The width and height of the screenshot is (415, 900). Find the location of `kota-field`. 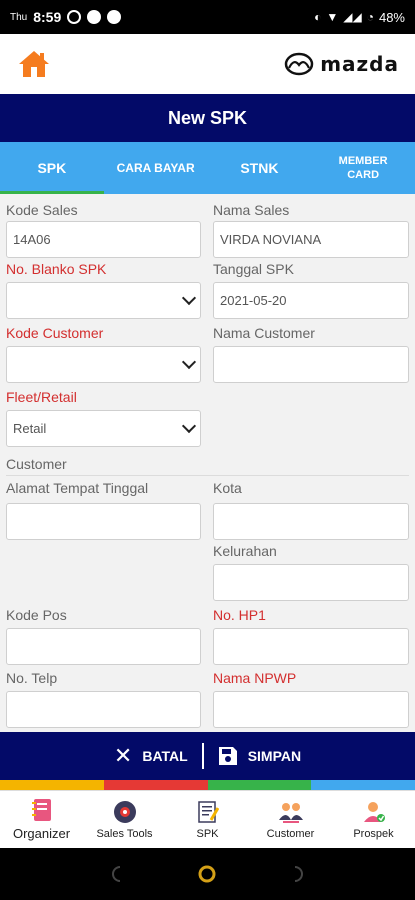

kota-field is located at coordinates (311, 521).